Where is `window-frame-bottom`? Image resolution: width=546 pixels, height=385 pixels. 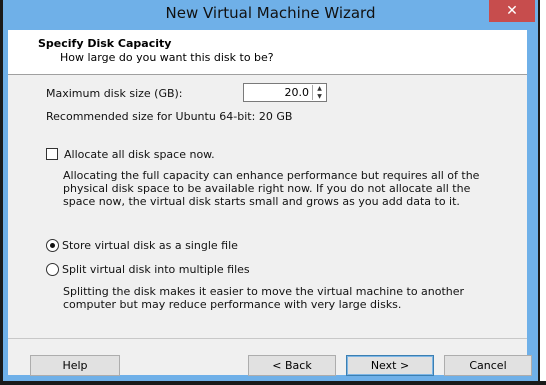
window-frame-bottom is located at coordinates (273, 383).